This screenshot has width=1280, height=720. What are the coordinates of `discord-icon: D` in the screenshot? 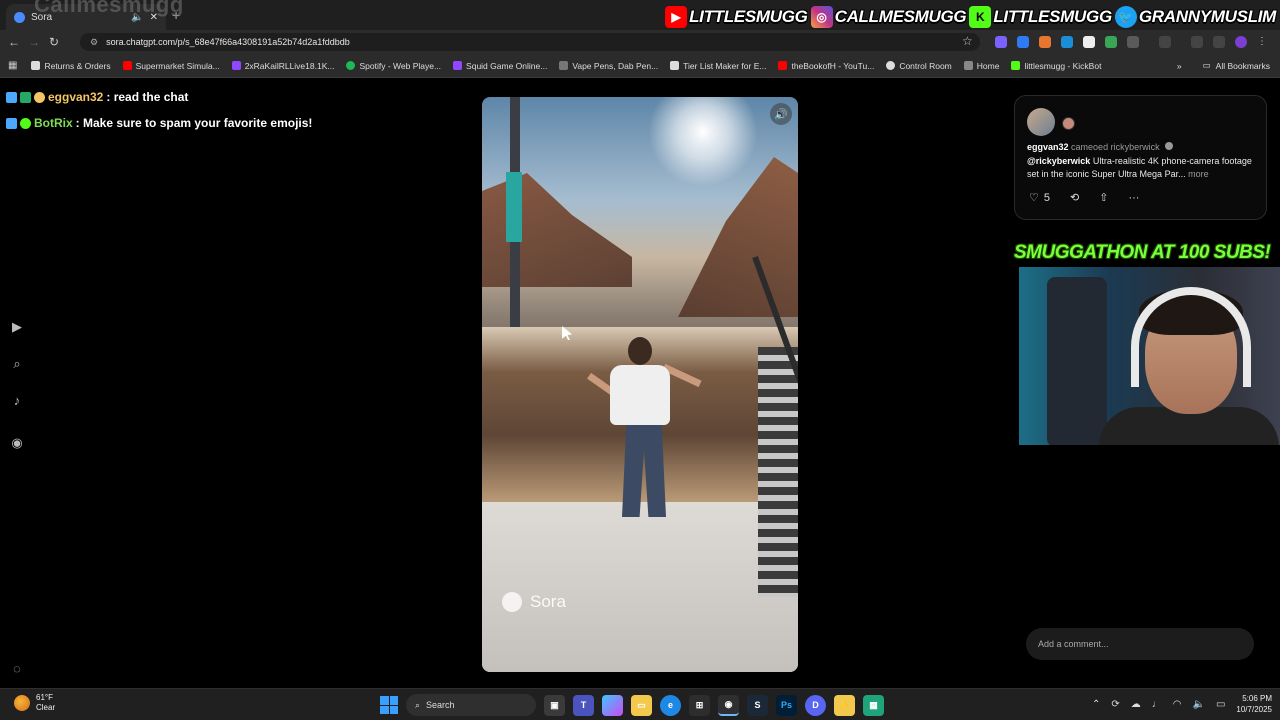 It's located at (815, 705).